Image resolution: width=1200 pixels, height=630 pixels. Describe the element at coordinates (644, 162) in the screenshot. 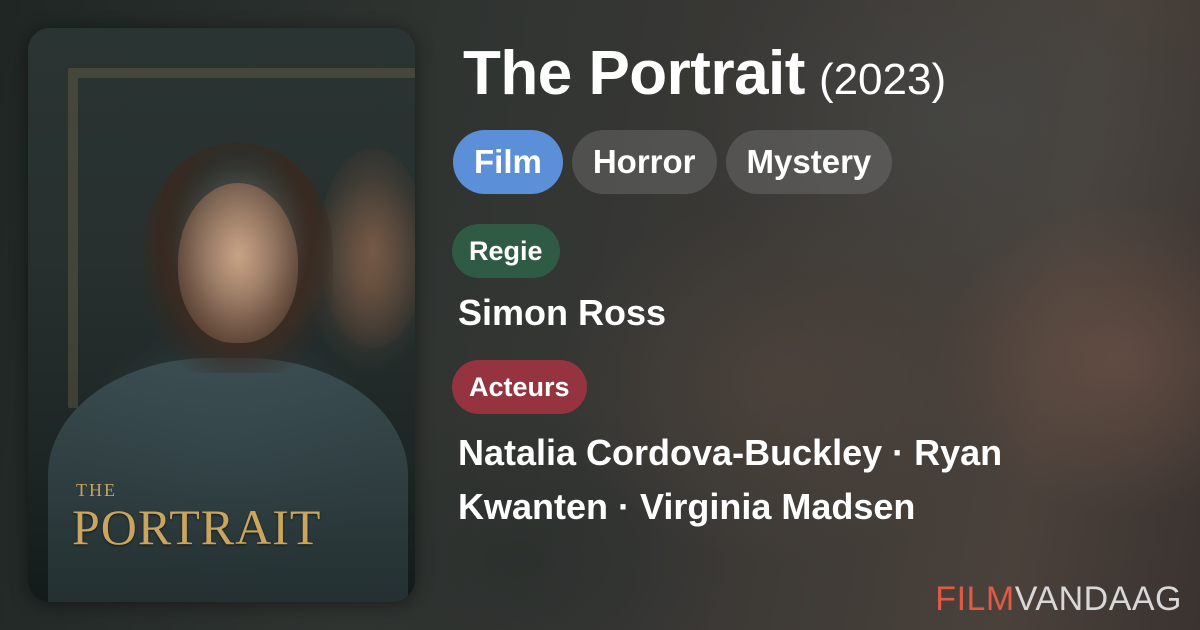

I see `genre-pill-horror: Horror` at that location.